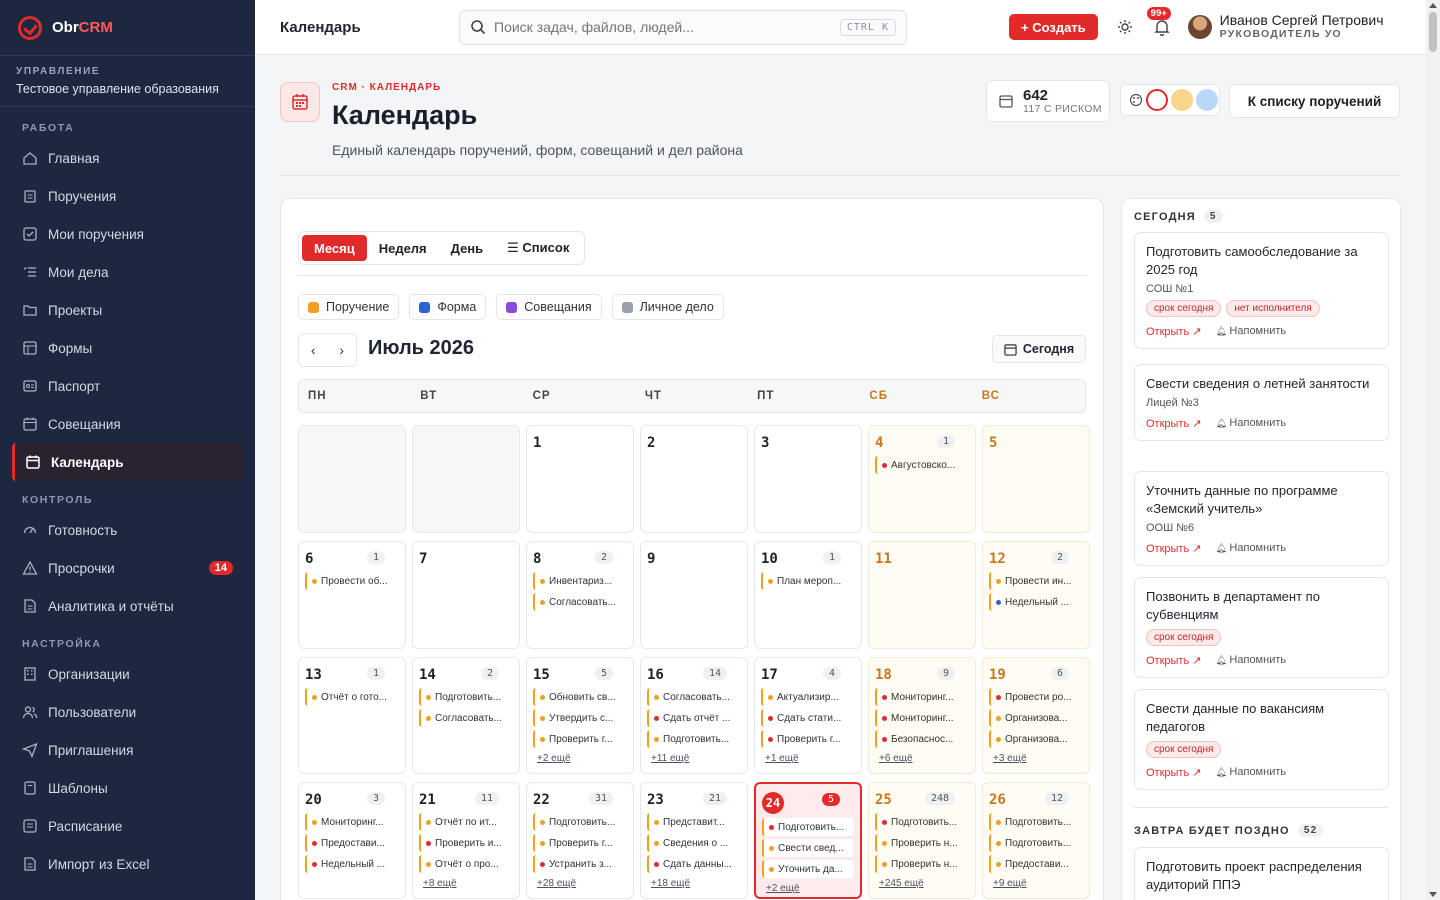 Image resolution: width=1440 pixels, height=900 pixels. What do you see at coordinates (808, 479) in the screenshot?
I see `calendar-day: 3` at bounding box center [808, 479].